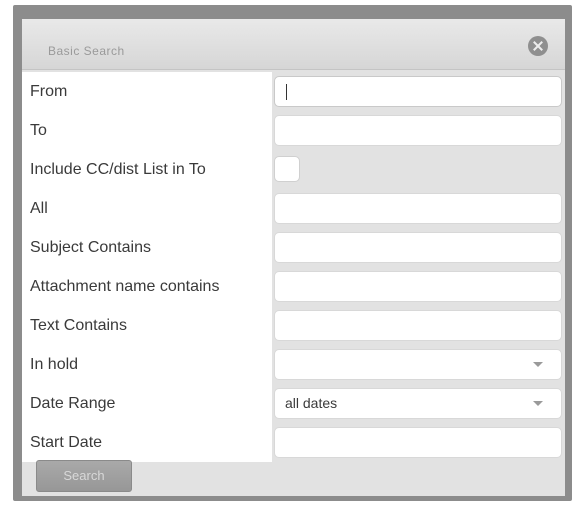 Image resolution: width=581 pixels, height=509 pixels. I want to click on include-cc-label: Include CC/dist List in To, so click(118, 169).